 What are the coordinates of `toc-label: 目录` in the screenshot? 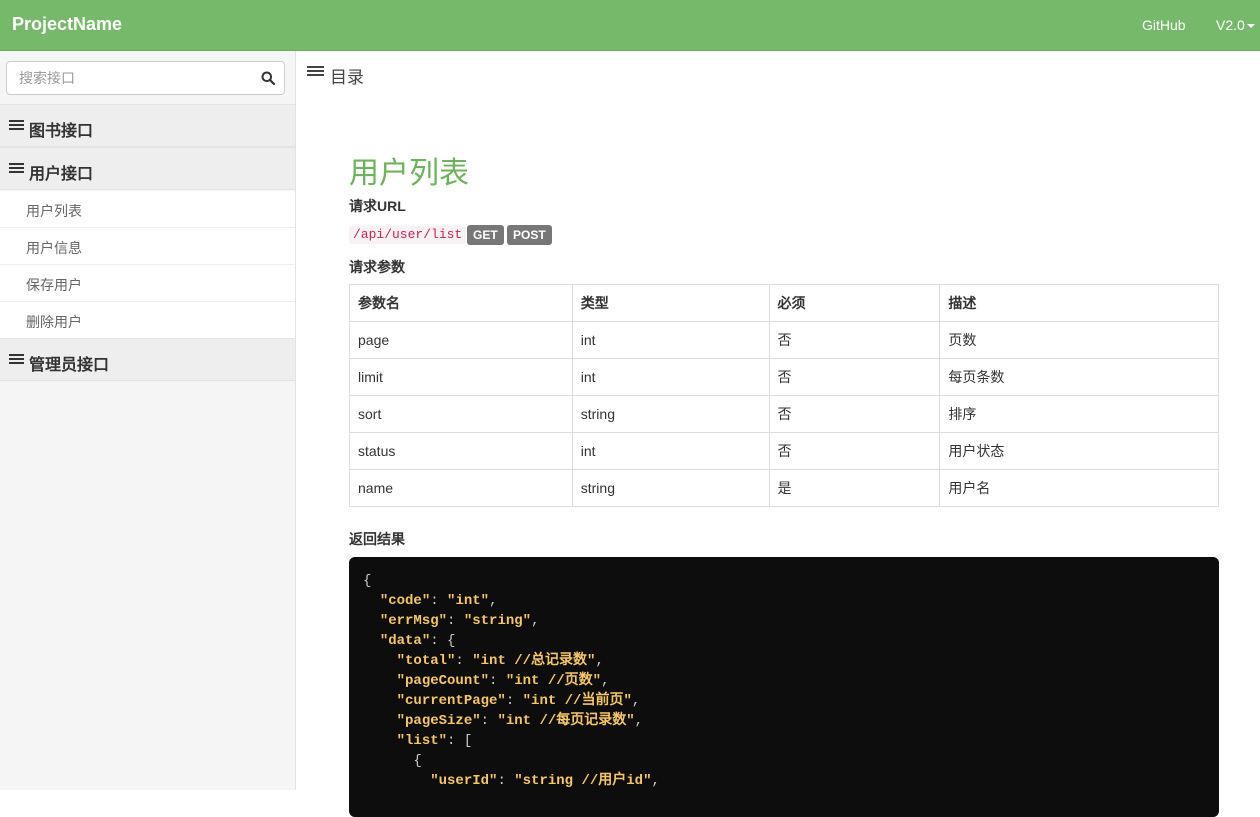 It's located at (347, 75).